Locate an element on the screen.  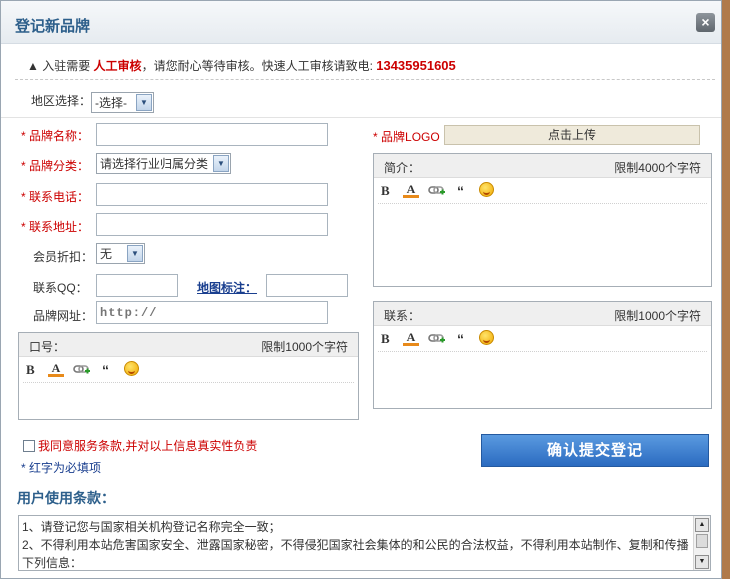
logo-label: * 品牌LOGO is located at coordinates (406, 137).